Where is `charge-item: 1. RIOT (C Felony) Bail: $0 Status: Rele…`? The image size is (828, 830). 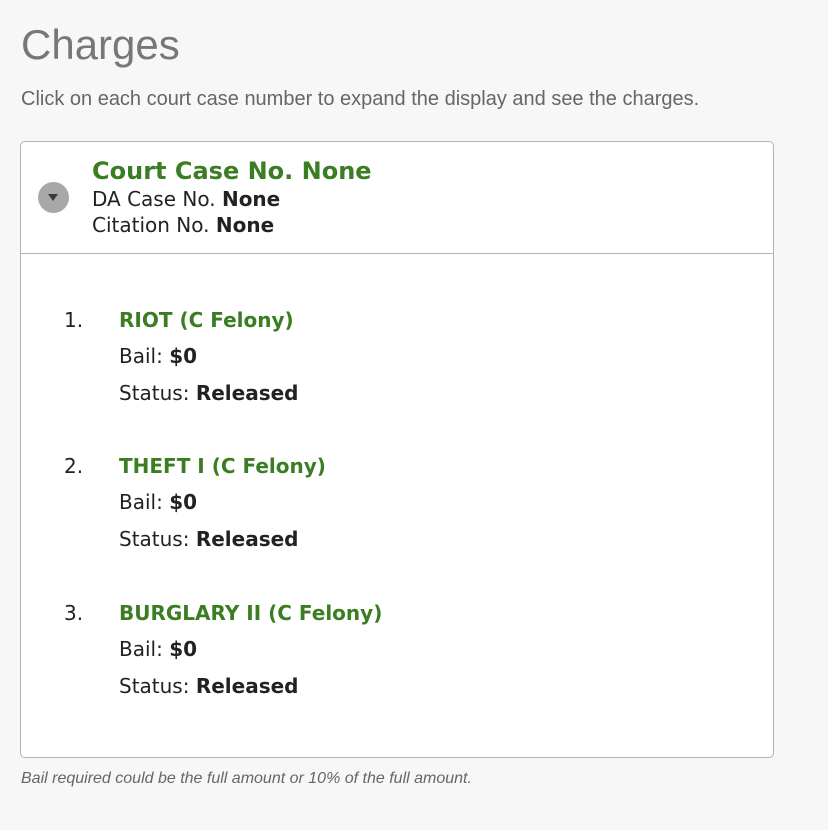
charge-item: 1. RIOT (C Felony) Bail: $0 Status: Rele… is located at coordinates (397, 366).